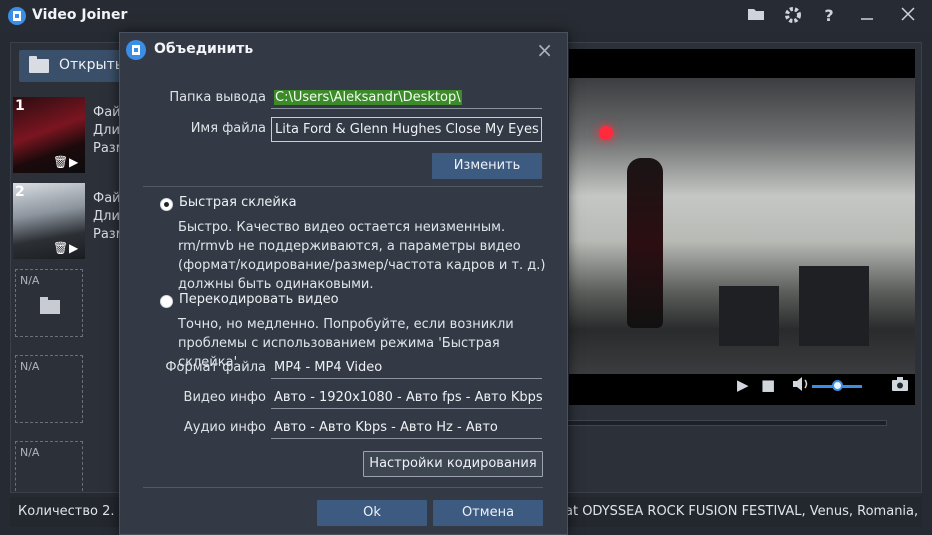 The image size is (932, 535). I want to click on clip-thumbnail: 2 🗑 ▶, so click(49, 221).